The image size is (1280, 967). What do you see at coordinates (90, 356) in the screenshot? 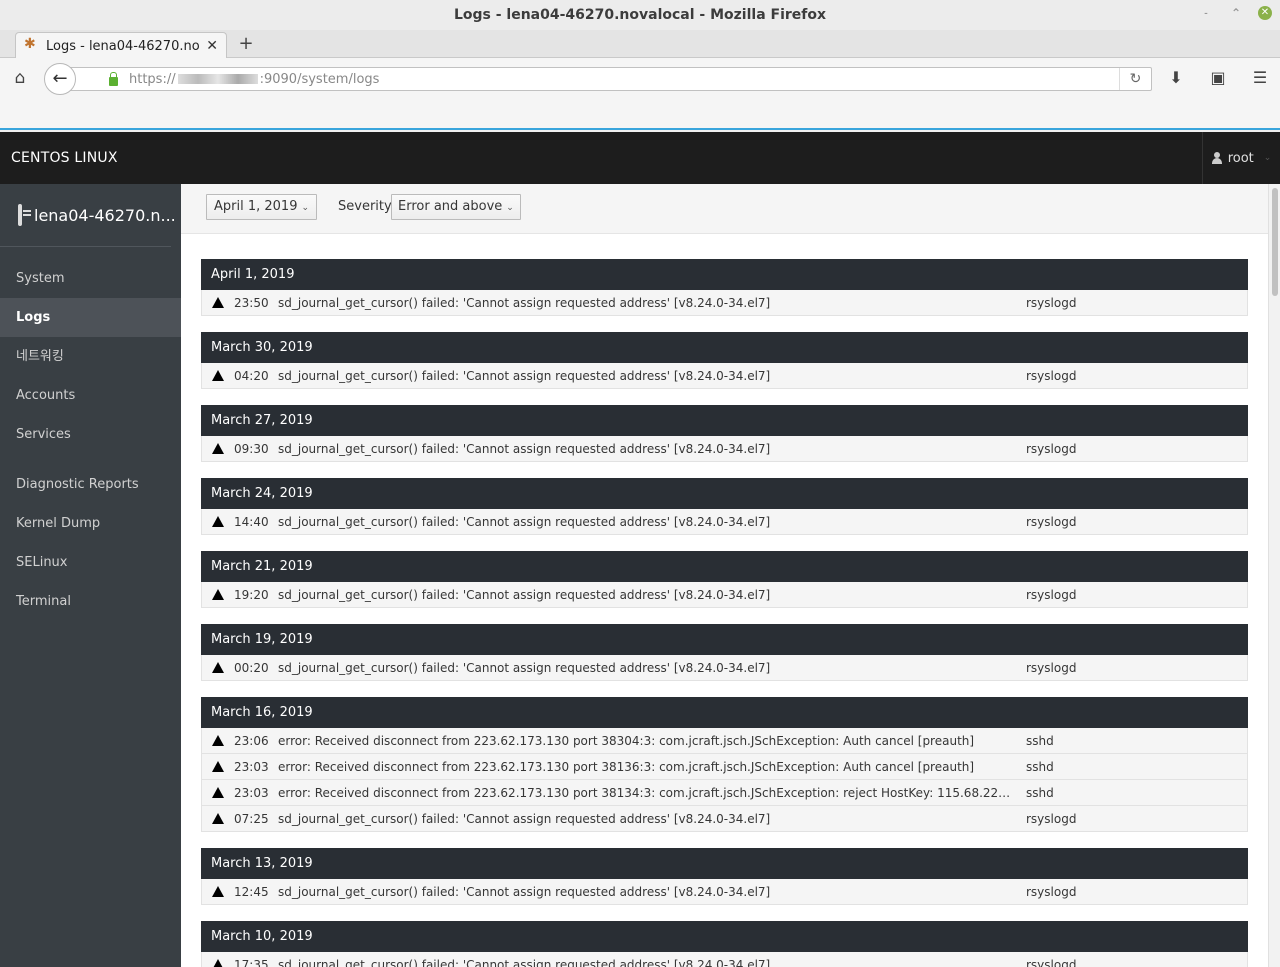
I see `sidebar-item-networking: 네트워킹` at bounding box center [90, 356].